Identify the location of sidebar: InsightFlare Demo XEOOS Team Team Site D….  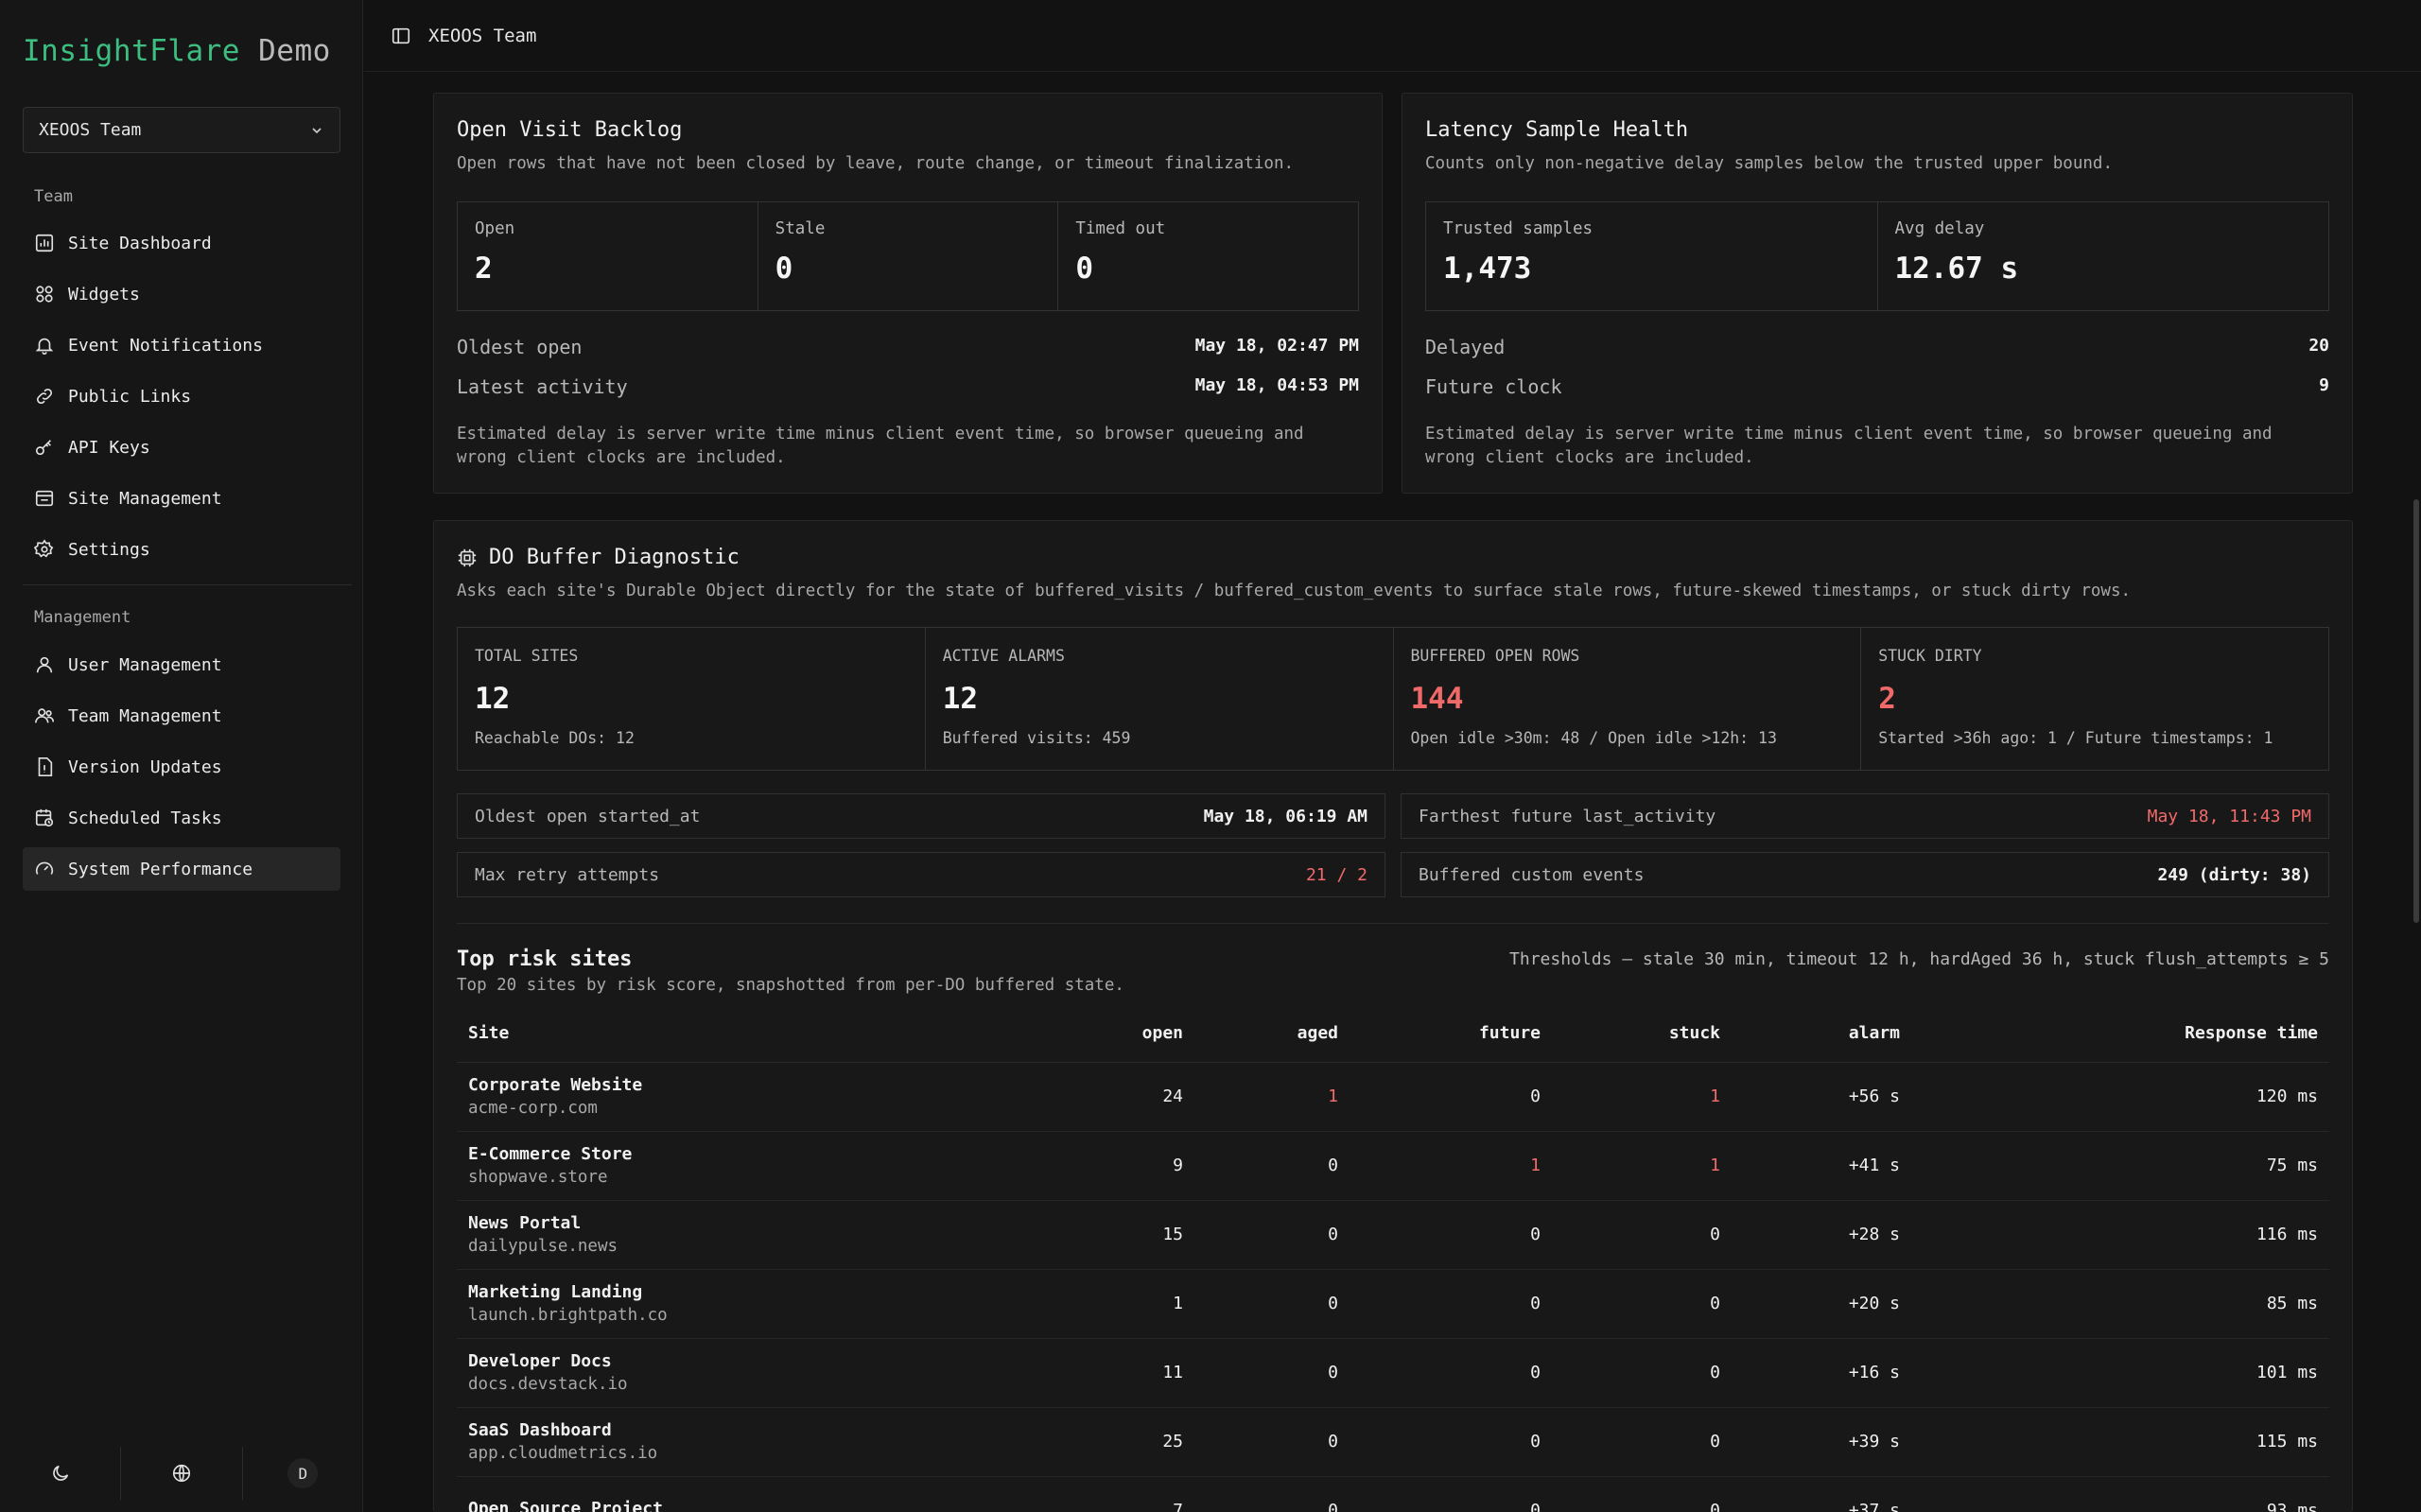
(181, 756).